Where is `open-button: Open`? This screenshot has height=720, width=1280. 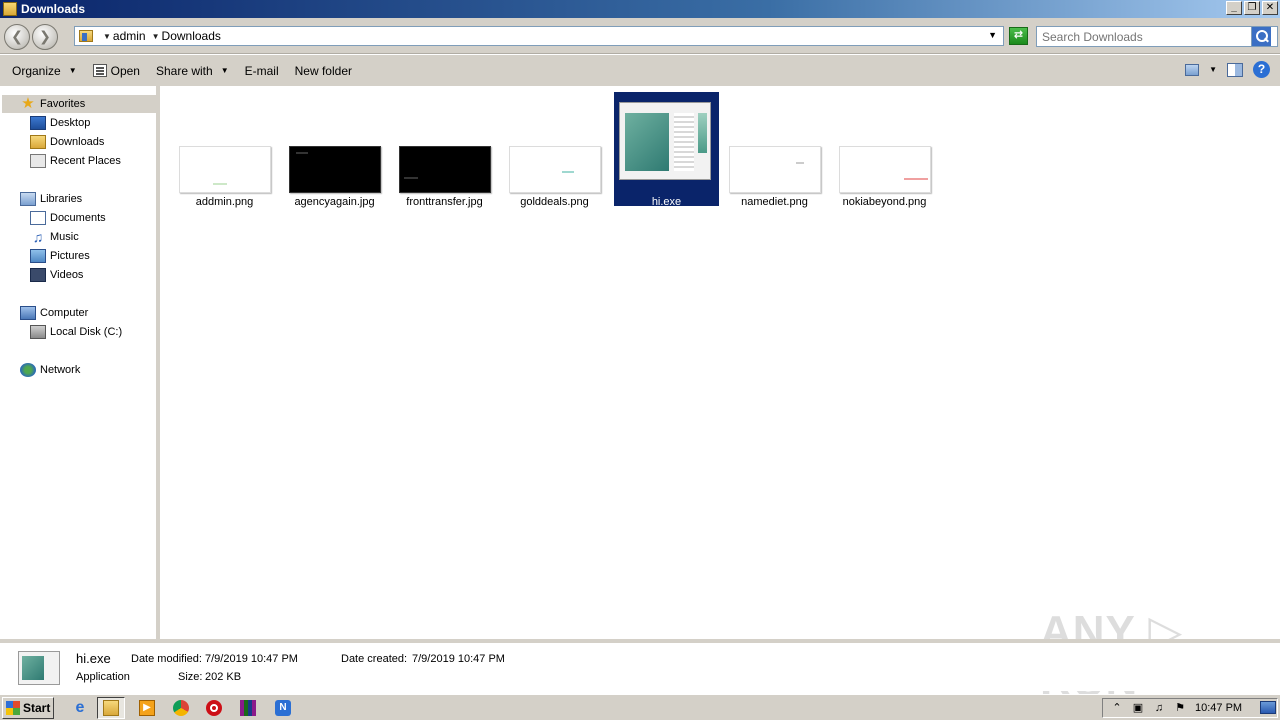 open-button: Open is located at coordinates (116, 71).